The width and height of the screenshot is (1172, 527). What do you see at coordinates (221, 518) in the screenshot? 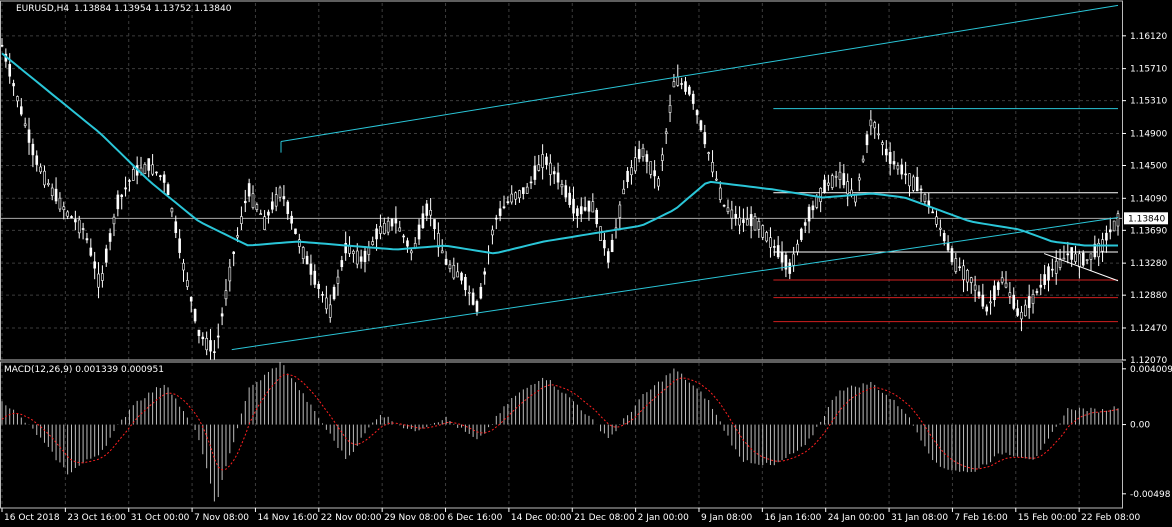
I see `time-tick-label: 7 Nov 08:00` at bounding box center [221, 518].